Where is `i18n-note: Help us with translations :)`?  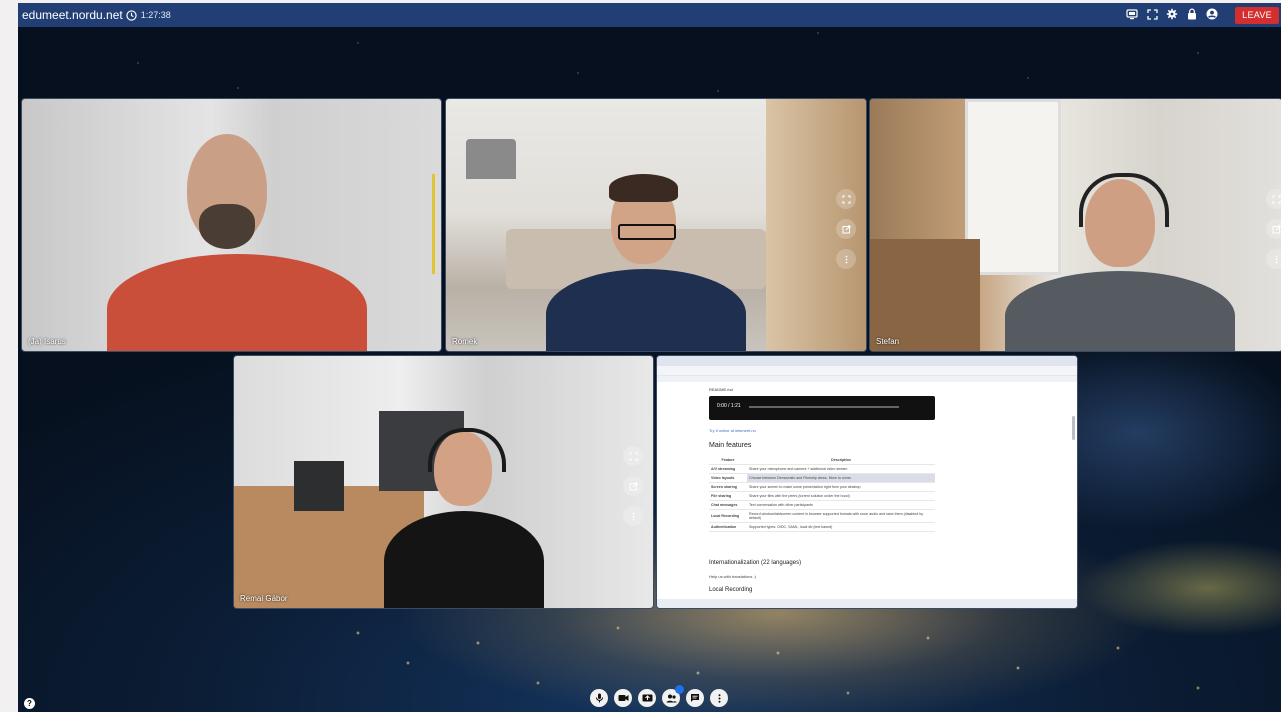 i18n-note: Help us with translations :) is located at coordinates (732, 576).